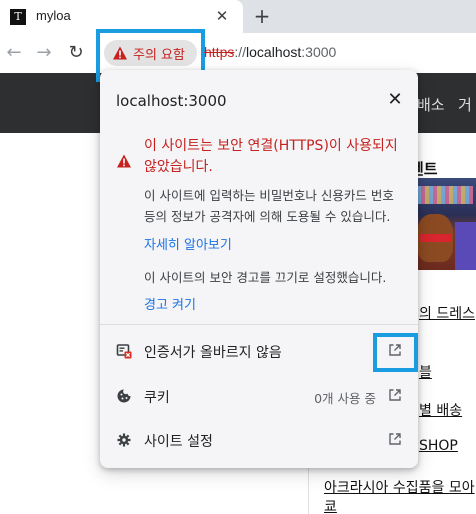 This screenshot has width=476, height=514. What do you see at coordinates (447, 313) in the screenshot?
I see `side-link: 의 드레스` at bounding box center [447, 313].